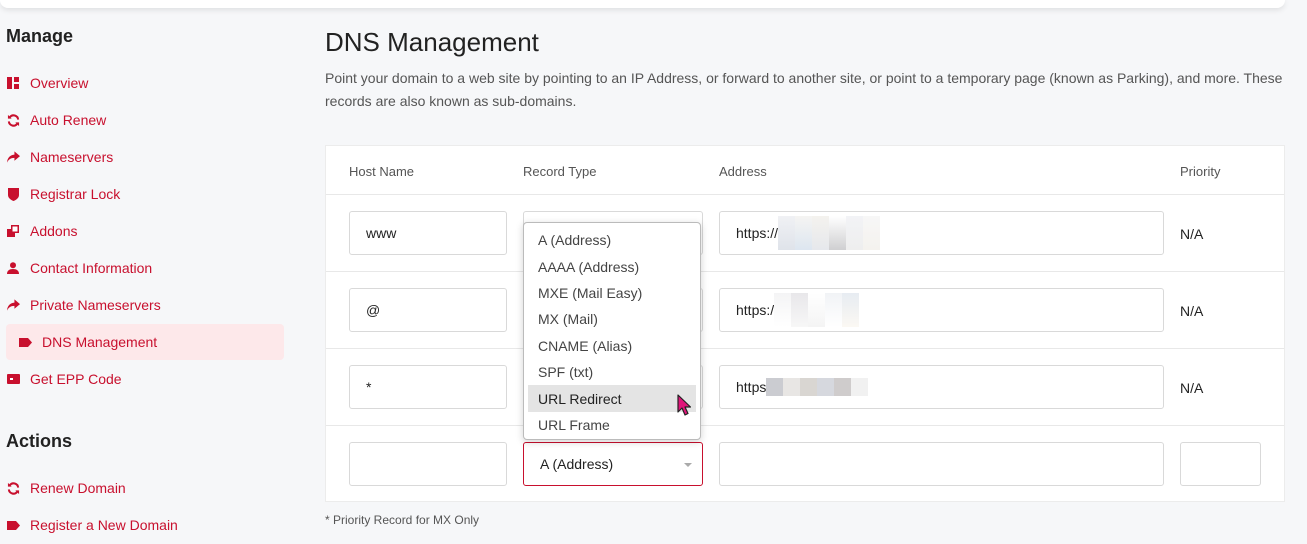 The height and width of the screenshot is (544, 1307). I want to click on sidebar-item-get-epp-code: Get EPP Code, so click(144, 379).